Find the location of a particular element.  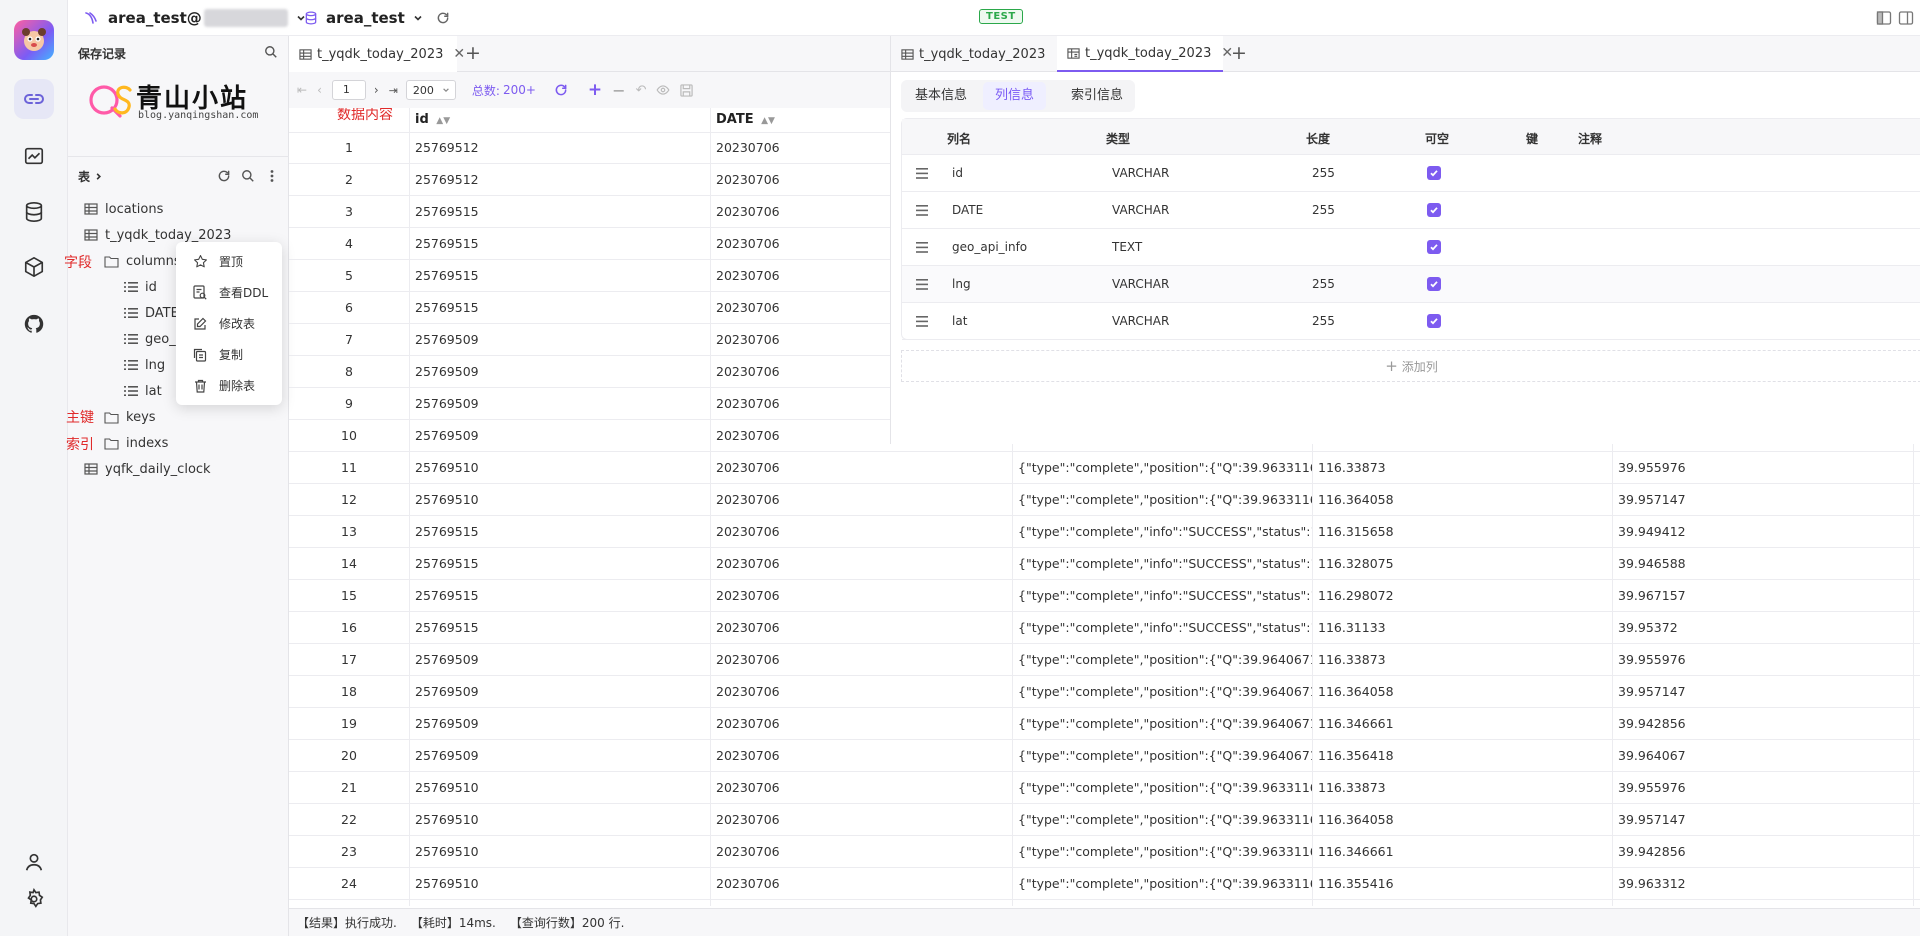

segment-column-info: 列信息 is located at coordinates (1015, 96).